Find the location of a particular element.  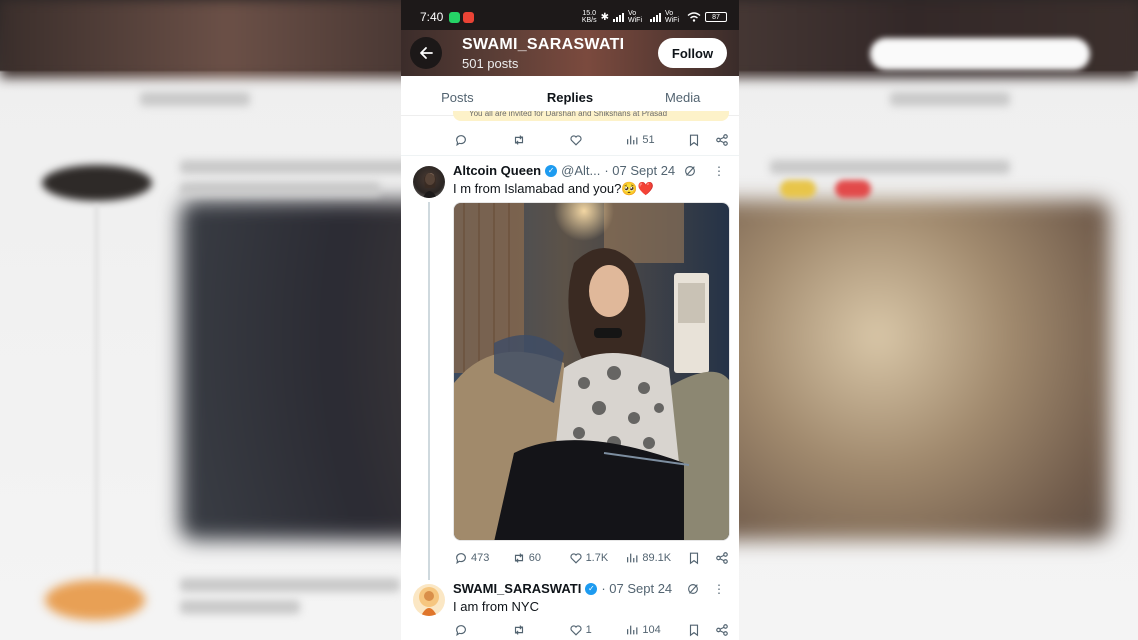

profile-tabs: Posts Replies Media is located at coordinates (570, 96).